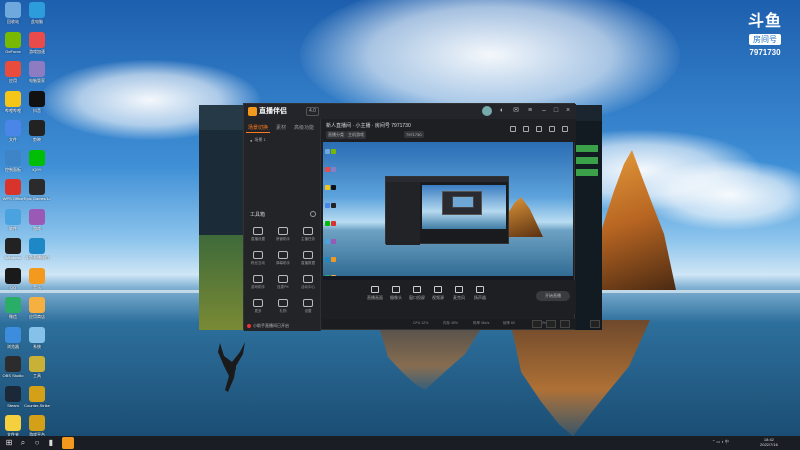  What do you see at coordinates (252, 111) in the screenshot?
I see `app-logo-icon` at bounding box center [252, 111].